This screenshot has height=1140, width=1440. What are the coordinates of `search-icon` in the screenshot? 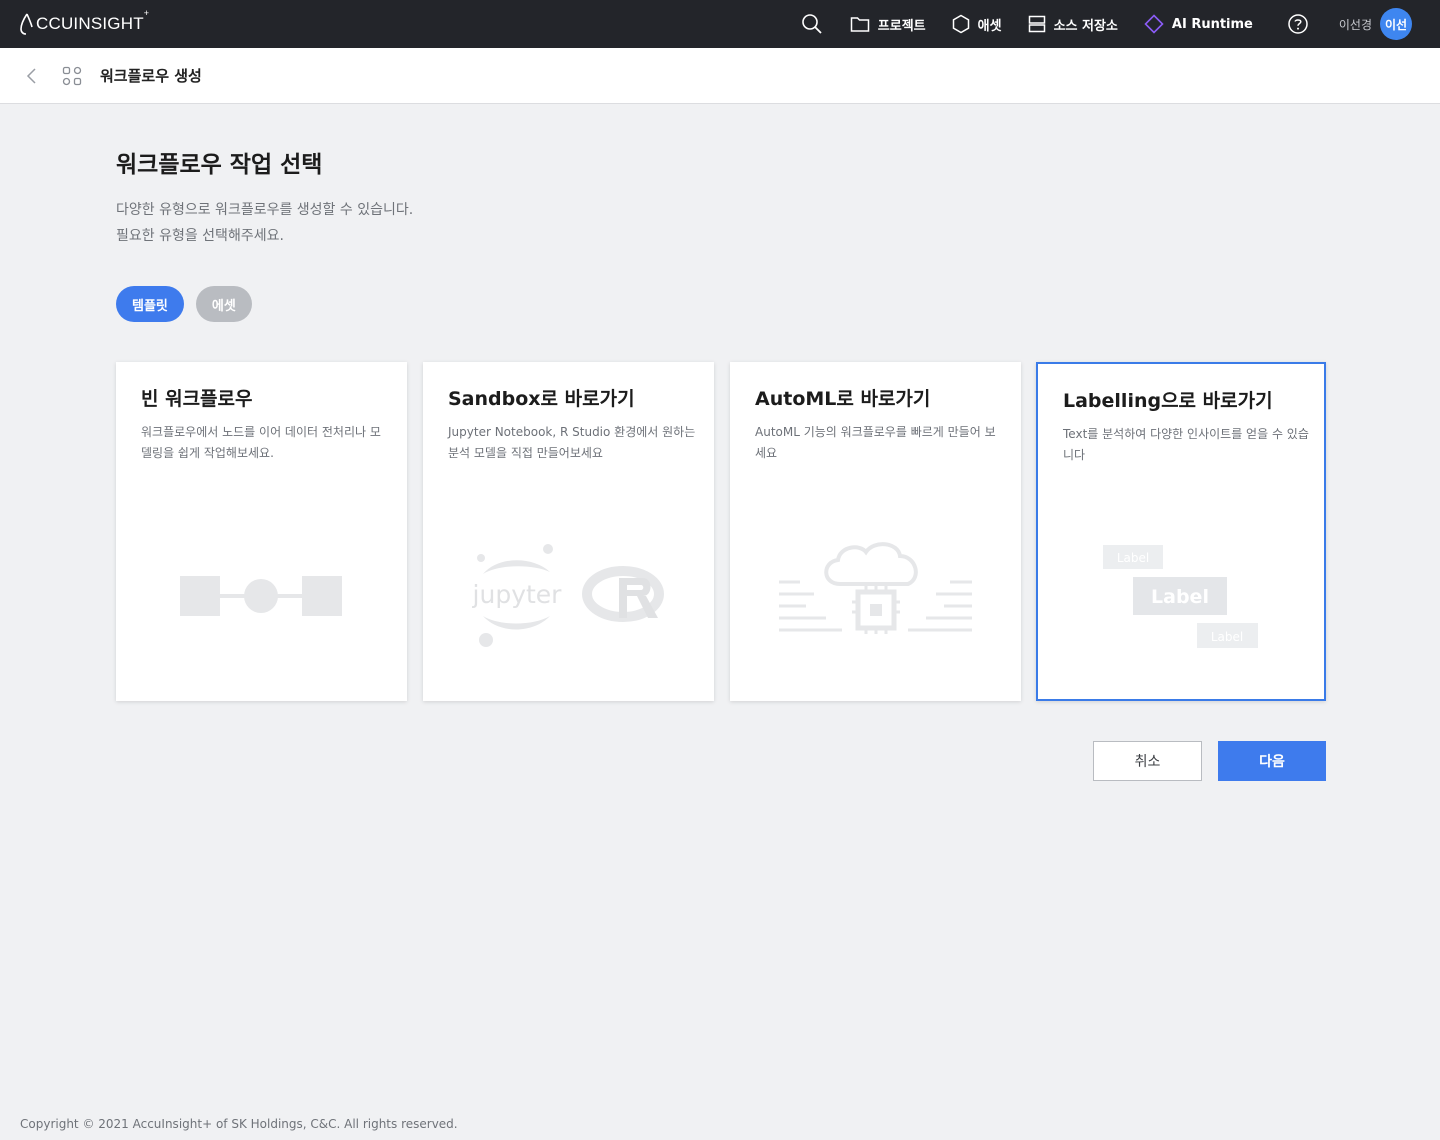 It's located at (812, 24).